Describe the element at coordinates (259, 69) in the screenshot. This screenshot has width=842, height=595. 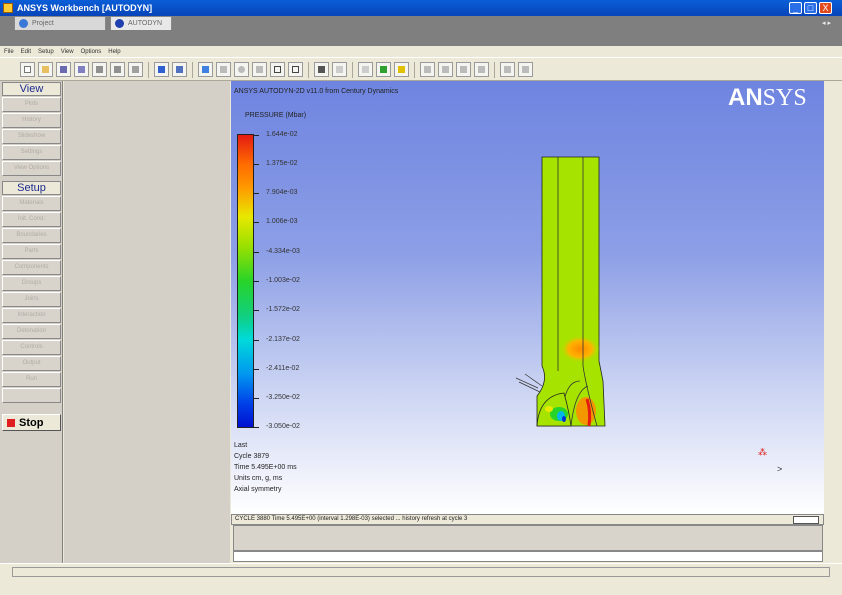
I see `rotate-icon` at that location.